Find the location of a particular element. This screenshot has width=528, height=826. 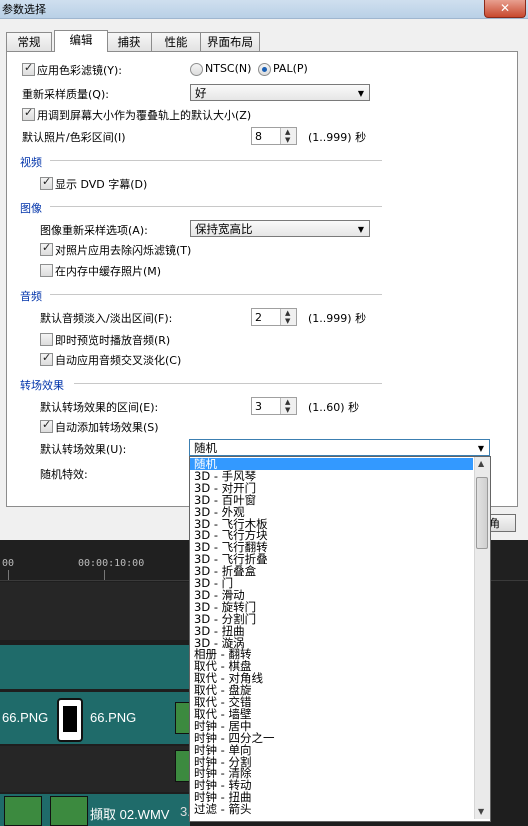

dropdown-item: 时钟 - 居中 is located at coordinates (222, 726).